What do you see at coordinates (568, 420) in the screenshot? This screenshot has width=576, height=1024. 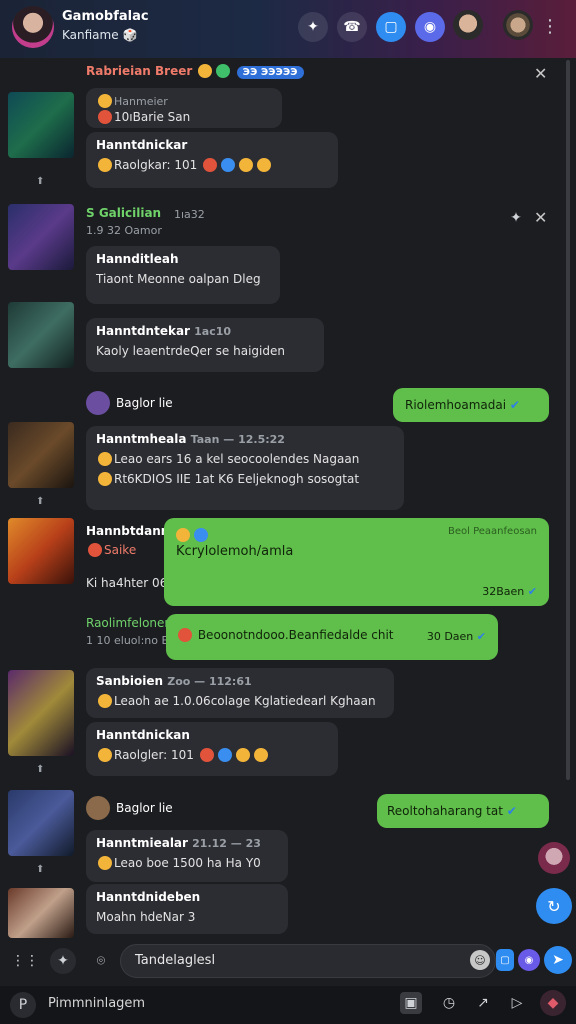 I see `scrollbar` at bounding box center [568, 420].